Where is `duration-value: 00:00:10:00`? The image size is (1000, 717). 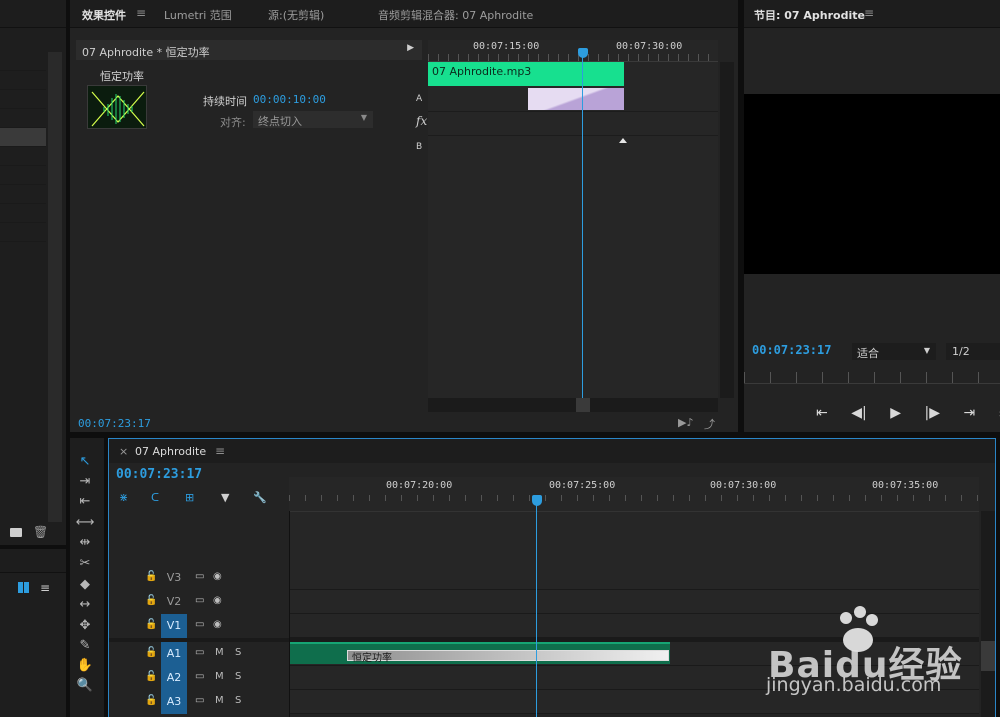 duration-value: 00:00:10:00 is located at coordinates (289, 99).